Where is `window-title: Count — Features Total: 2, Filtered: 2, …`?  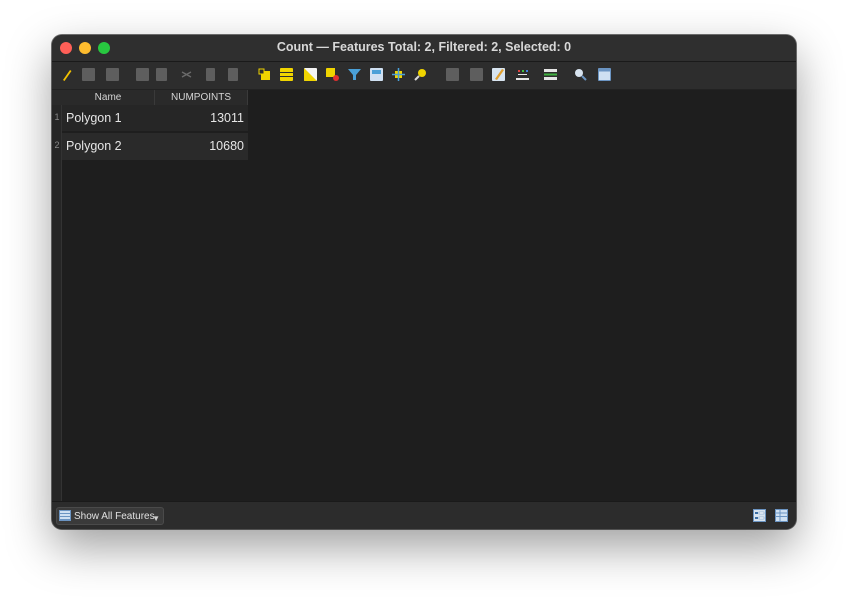 window-title: Count — Features Total: 2, Filtered: 2, … is located at coordinates (424, 47).